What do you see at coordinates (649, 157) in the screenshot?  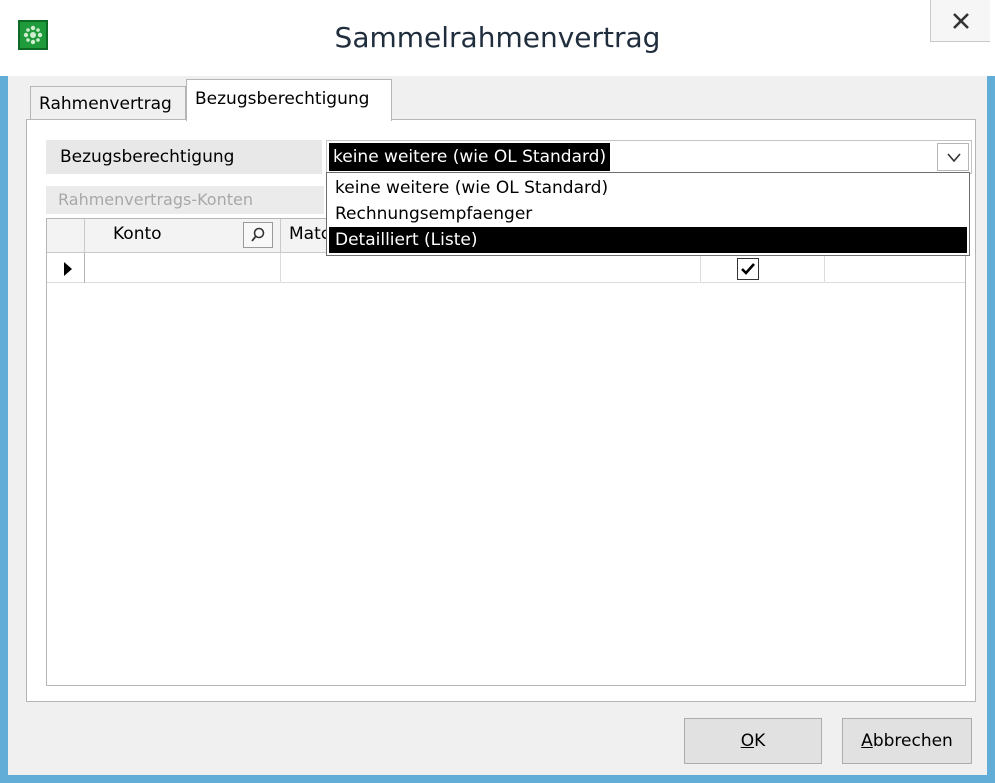 I see `bezugsberechtigung-combobox: keine weitere (wie OL Standard)` at bounding box center [649, 157].